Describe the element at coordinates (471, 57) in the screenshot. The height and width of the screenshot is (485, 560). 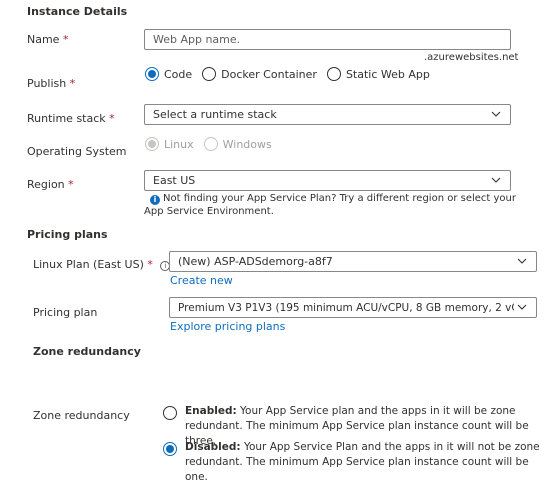
I see `domain-suffix: .azurewebsites.net` at that location.